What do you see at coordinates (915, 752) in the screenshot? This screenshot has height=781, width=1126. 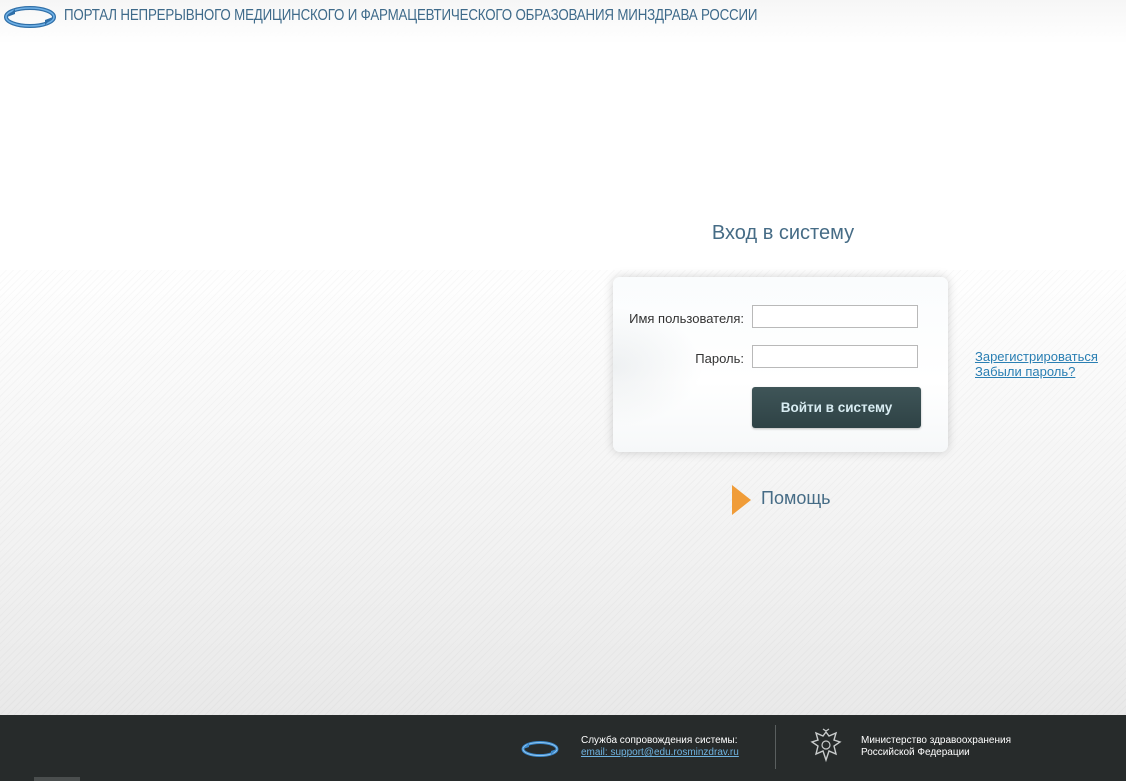 I see `ministry-line-2: Российской Федерации` at bounding box center [915, 752].